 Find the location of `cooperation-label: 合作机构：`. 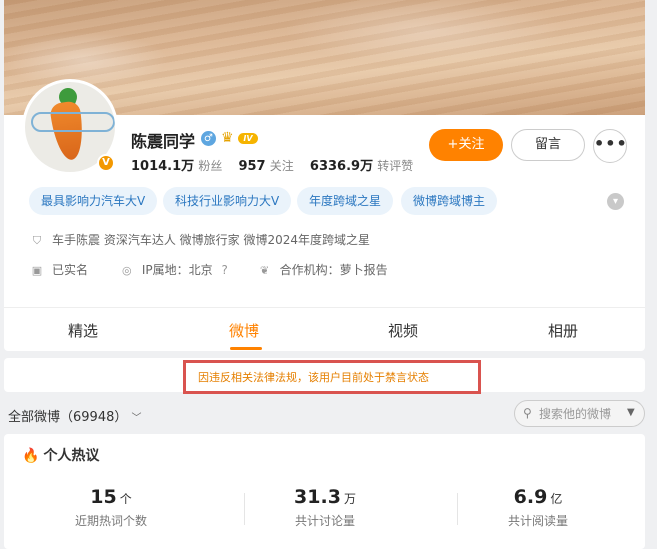

cooperation-label: 合作机构： is located at coordinates (309, 270).